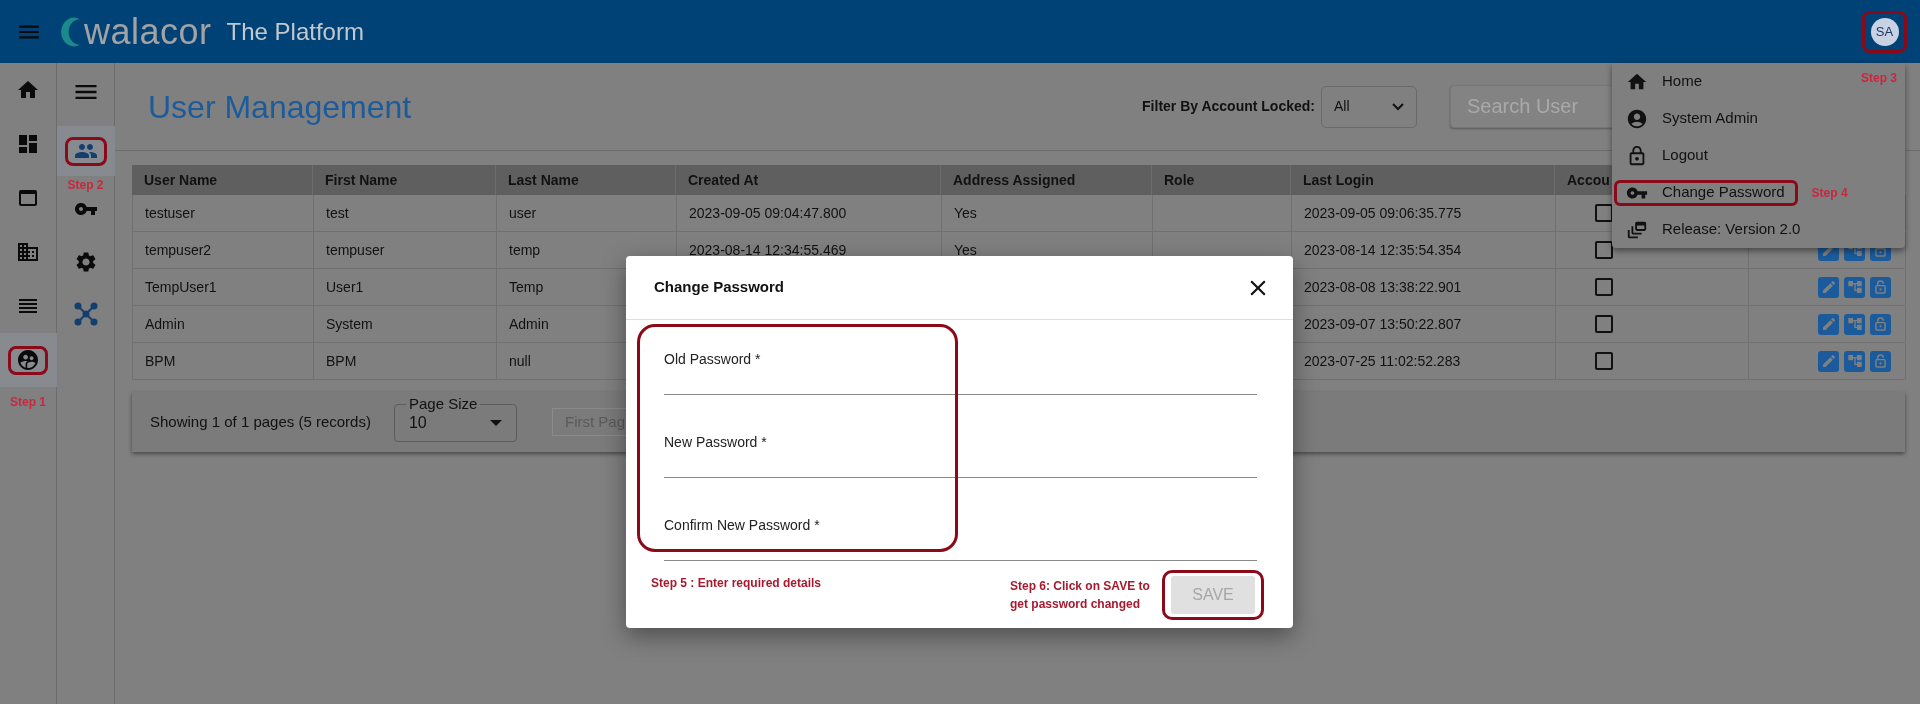 The width and height of the screenshot is (1920, 704). I want to click on column-header: Last Name, so click(543, 180).